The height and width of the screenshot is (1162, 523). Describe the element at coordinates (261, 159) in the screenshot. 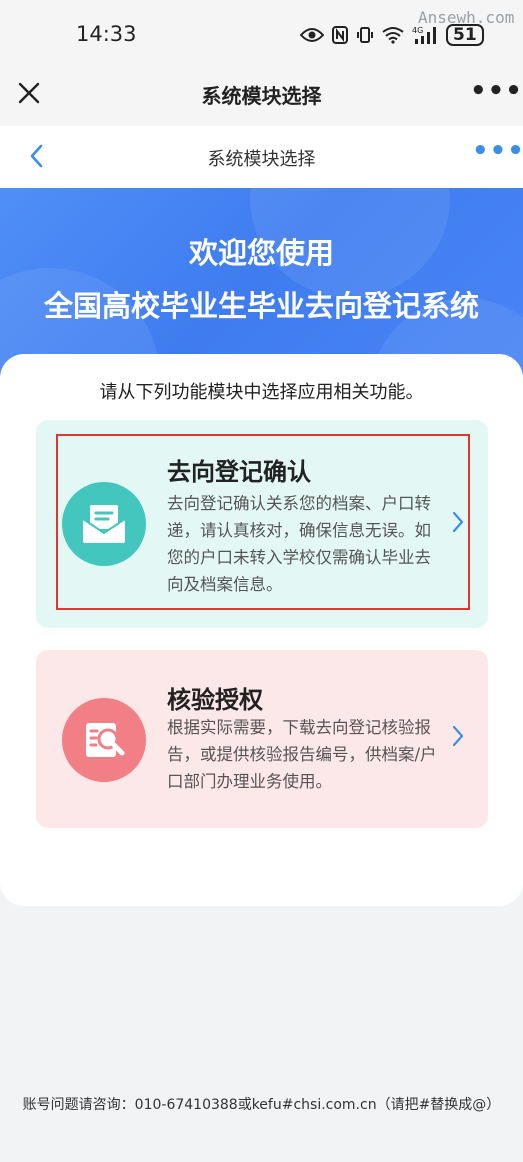

I see `page-title: 系统模块选择` at that location.